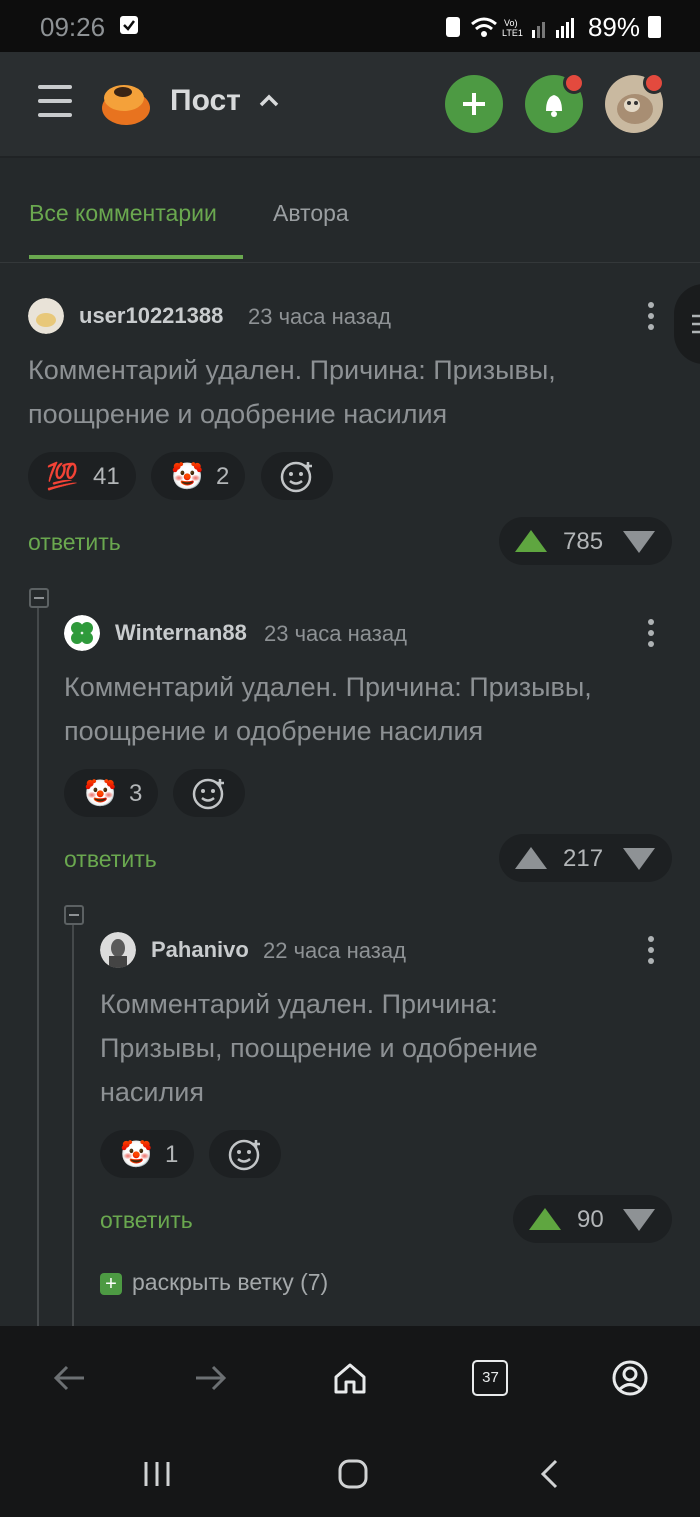 The width and height of the screenshot is (700, 1517). Describe the element at coordinates (126, 103) in the screenshot. I see `app-logo` at that location.